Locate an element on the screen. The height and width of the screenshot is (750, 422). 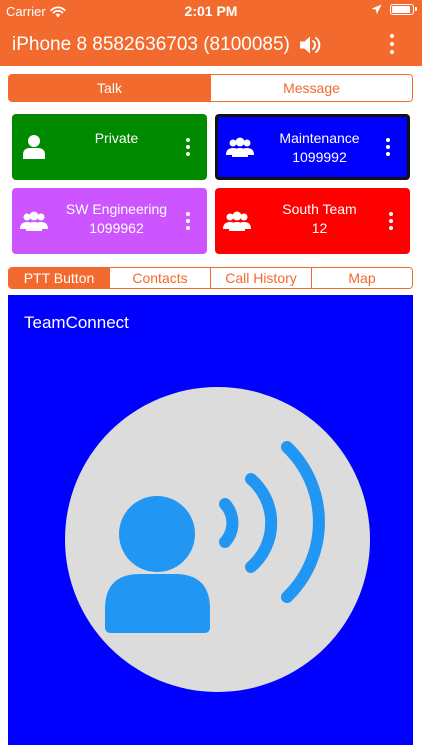
clock: 2:01 PM is located at coordinates (211, 11).